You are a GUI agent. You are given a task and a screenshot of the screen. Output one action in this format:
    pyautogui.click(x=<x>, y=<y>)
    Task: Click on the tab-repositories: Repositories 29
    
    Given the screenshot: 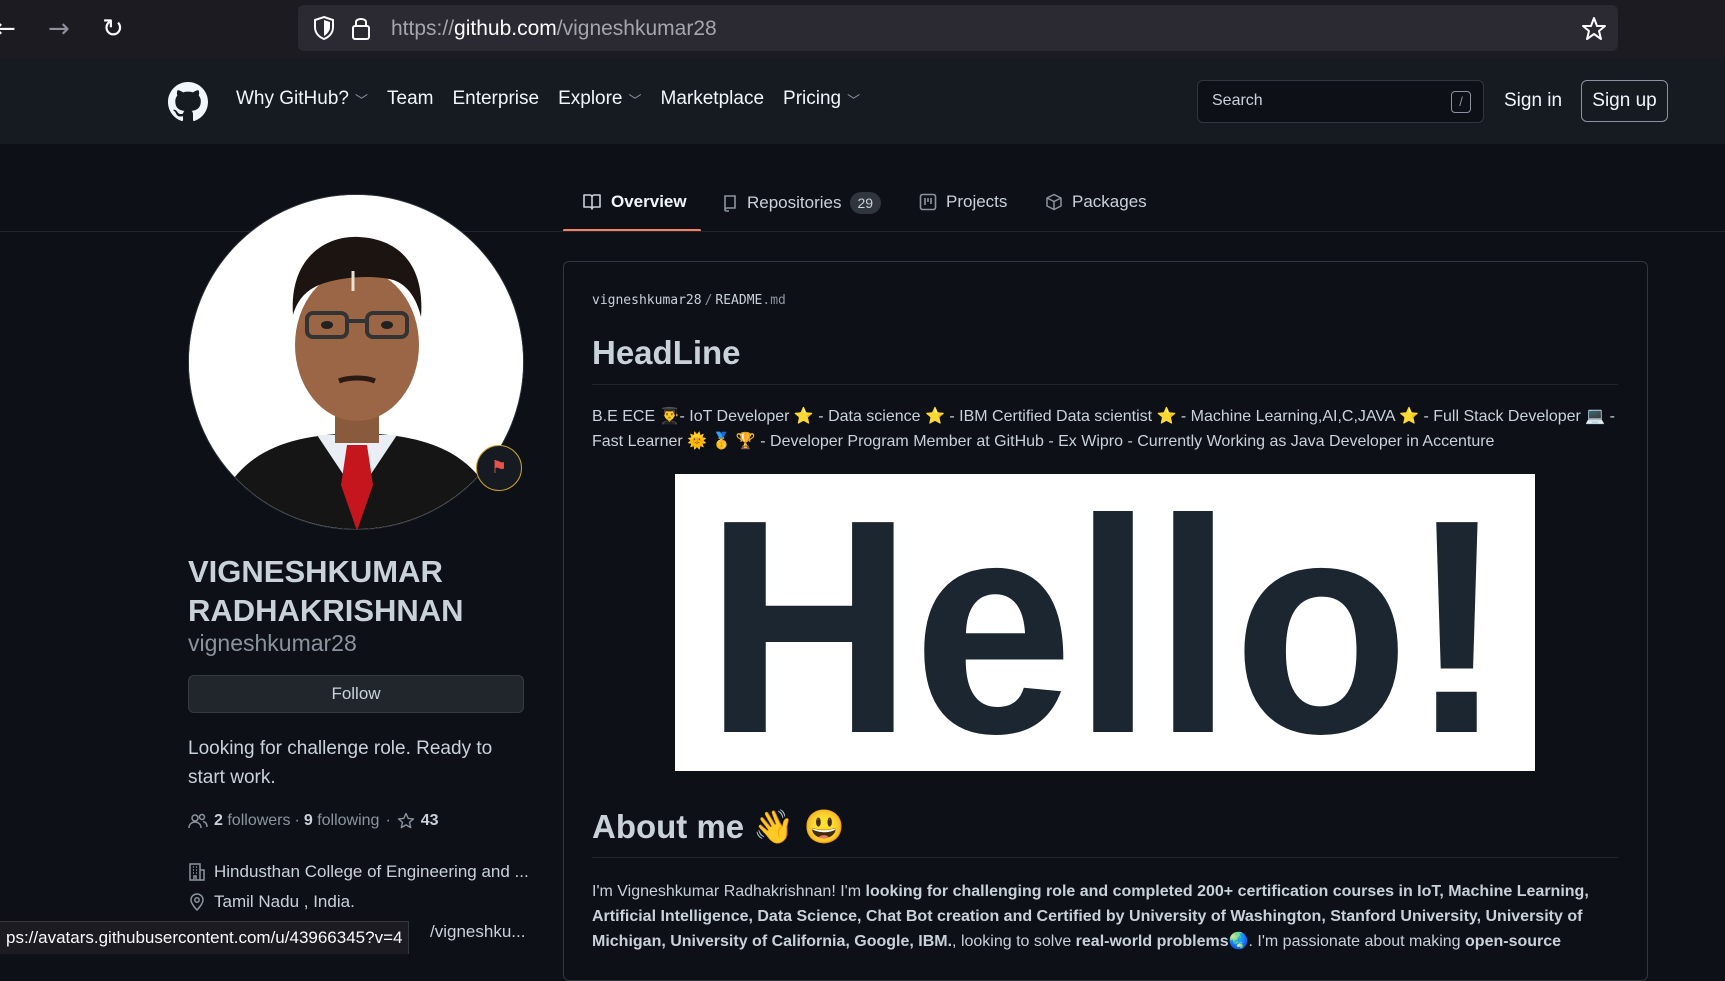 What is the action you would take?
    pyautogui.click(x=802, y=203)
    